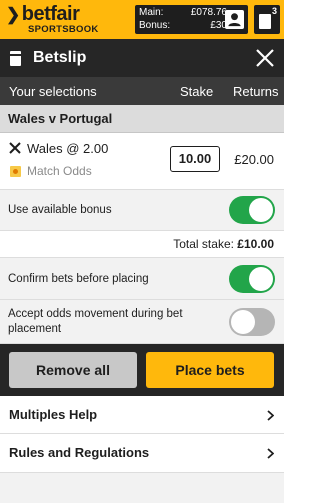 This screenshot has height=503, width=320. What do you see at coordinates (274, 11) in the screenshot?
I see `betslip-count-badge: 3` at bounding box center [274, 11].